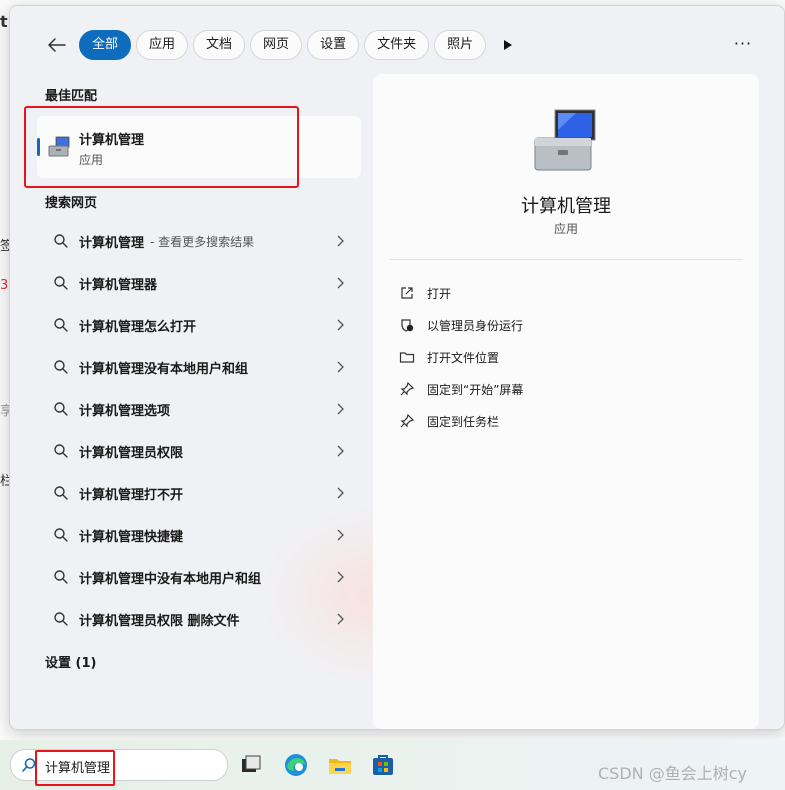  I want to click on filter-chip-settings: 设置, so click(333, 45).